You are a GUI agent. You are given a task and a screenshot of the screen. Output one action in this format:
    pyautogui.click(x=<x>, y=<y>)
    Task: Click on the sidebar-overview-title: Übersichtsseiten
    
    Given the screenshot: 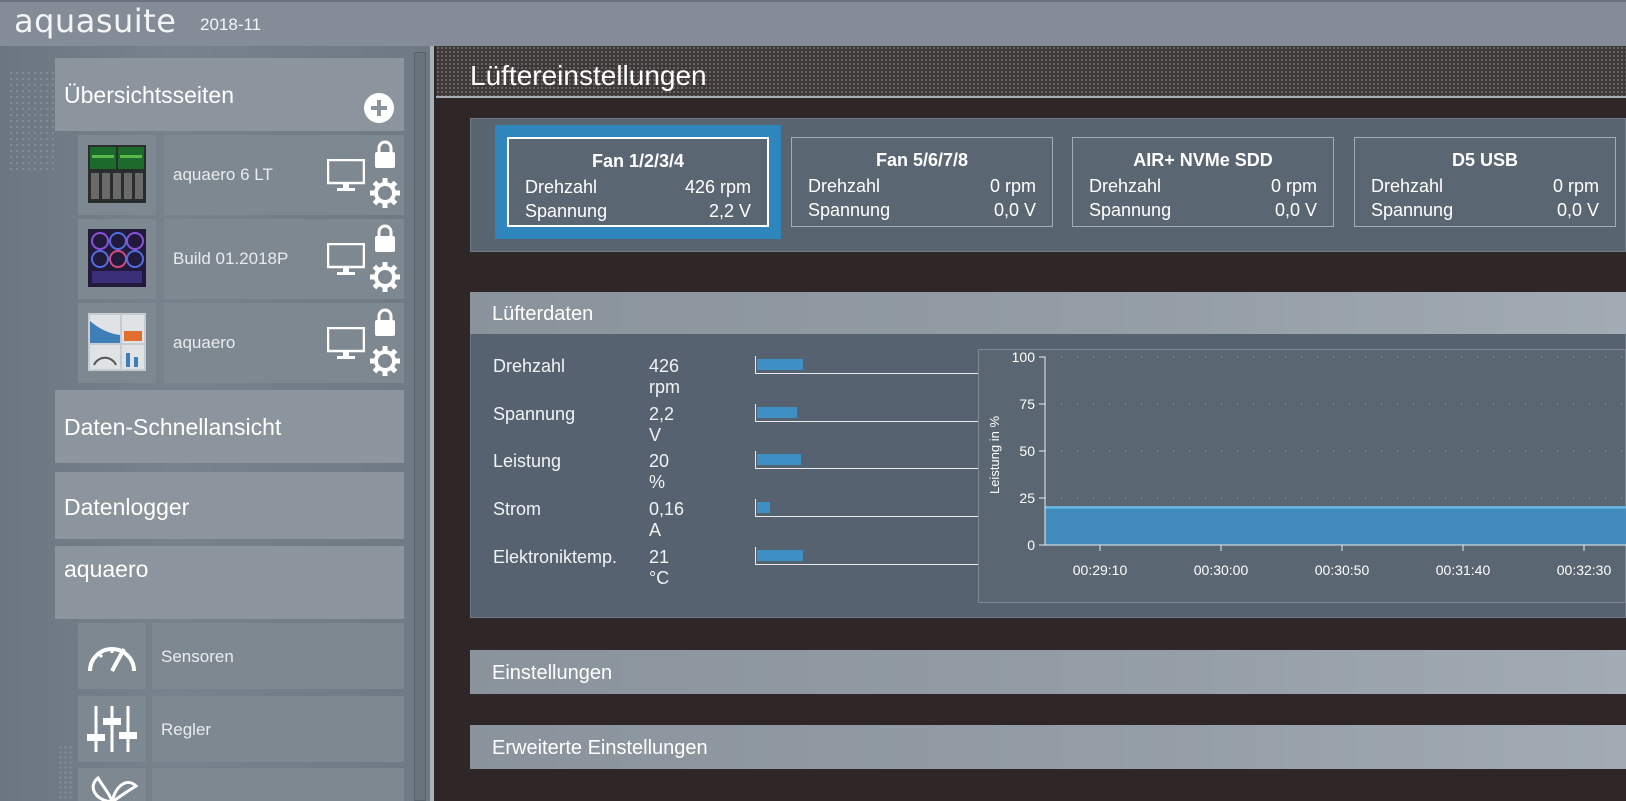 What is the action you would take?
    pyautogui.click(x=149, y=95)
    